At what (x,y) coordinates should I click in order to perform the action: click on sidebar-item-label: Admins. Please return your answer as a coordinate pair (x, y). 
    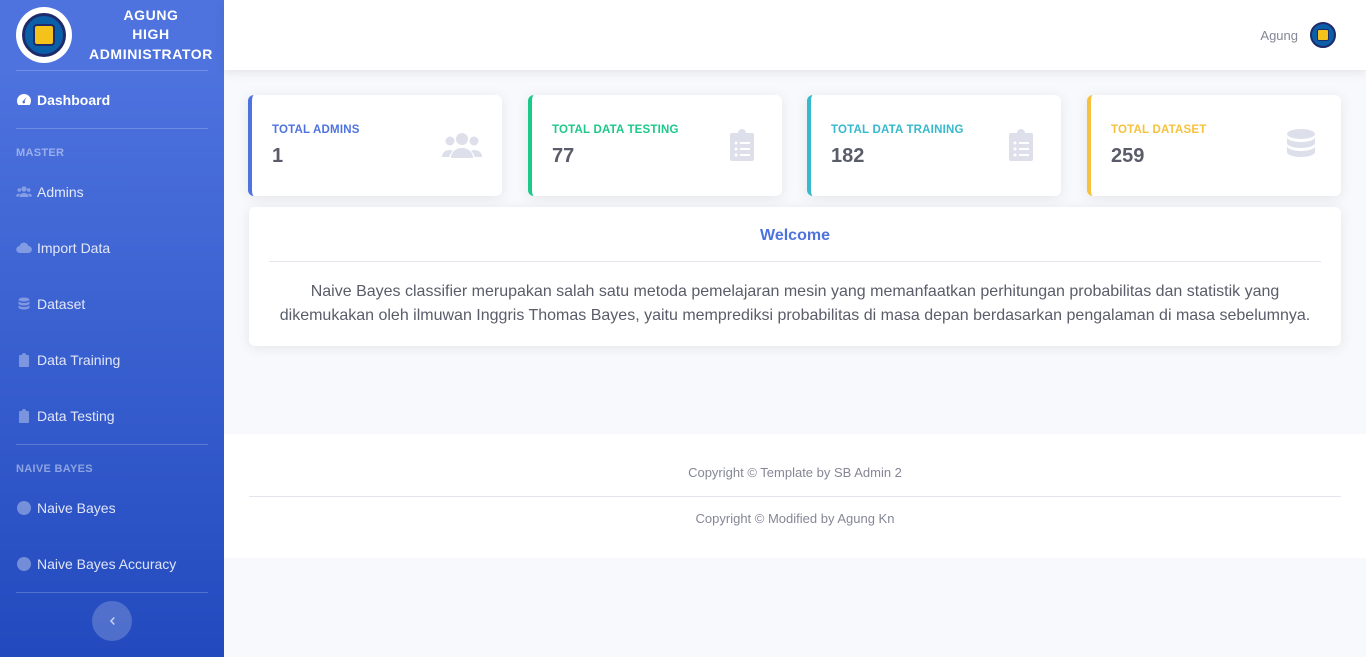
    Looking at the image, I should click on (60, 192).